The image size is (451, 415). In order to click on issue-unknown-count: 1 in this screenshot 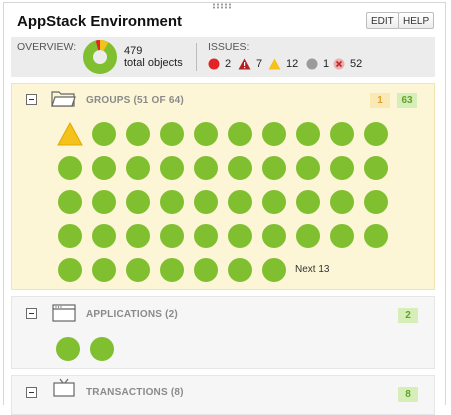, I will do `click(326, 63)`.